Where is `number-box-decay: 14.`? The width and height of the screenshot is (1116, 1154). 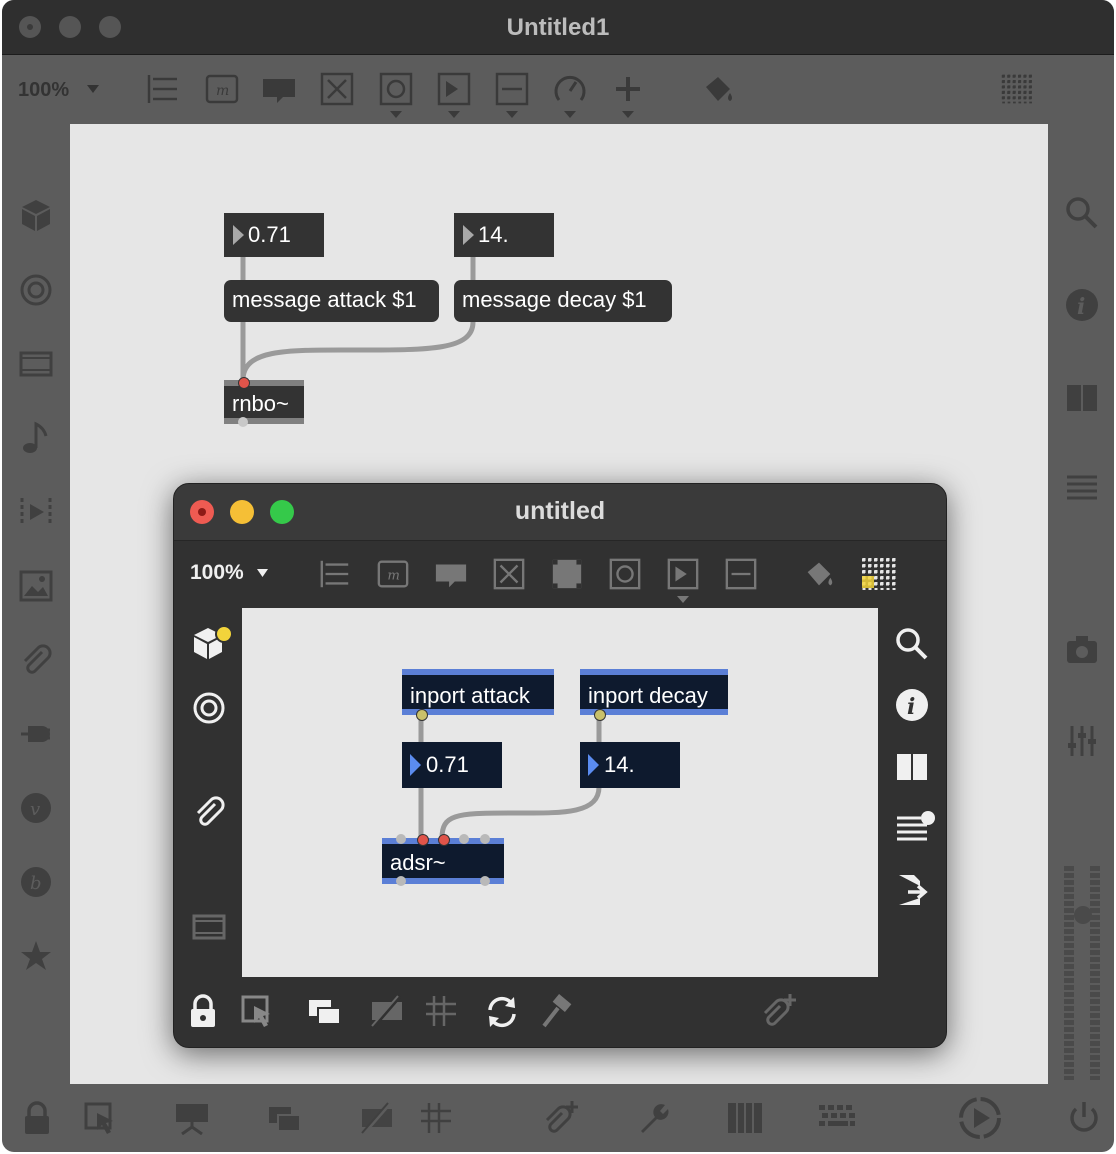
number-box-decay: 14. is located at coordinates (630, 765).